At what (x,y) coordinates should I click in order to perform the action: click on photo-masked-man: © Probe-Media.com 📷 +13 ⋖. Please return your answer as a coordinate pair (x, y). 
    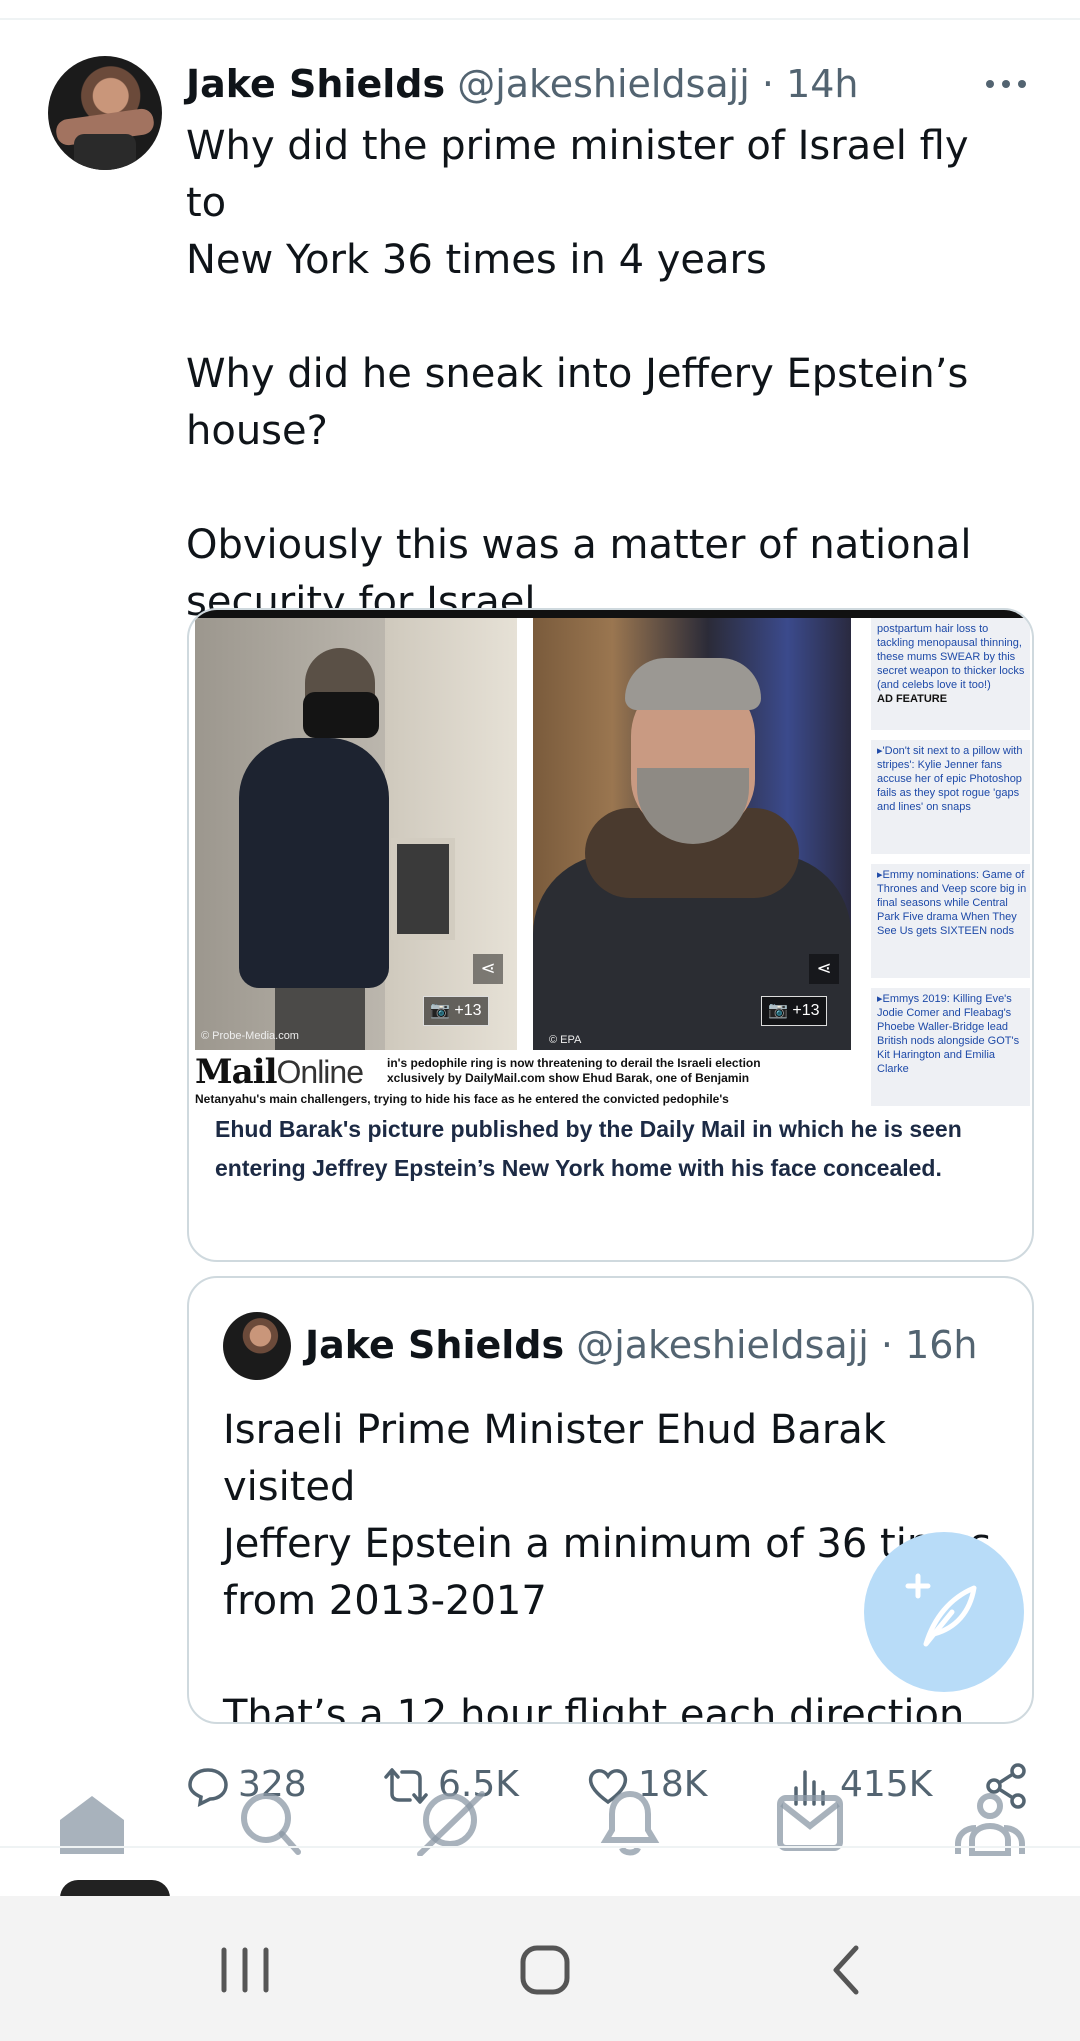
    Looking at the image, I should click on (356, 834).